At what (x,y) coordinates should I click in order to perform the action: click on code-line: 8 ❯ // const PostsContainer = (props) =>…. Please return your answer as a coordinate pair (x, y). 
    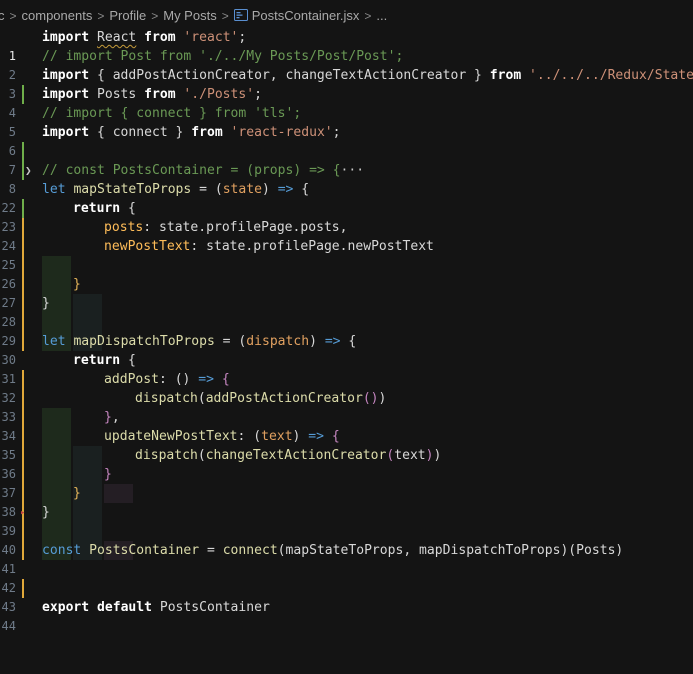
    Looking at the image, I should click on (346, 189).